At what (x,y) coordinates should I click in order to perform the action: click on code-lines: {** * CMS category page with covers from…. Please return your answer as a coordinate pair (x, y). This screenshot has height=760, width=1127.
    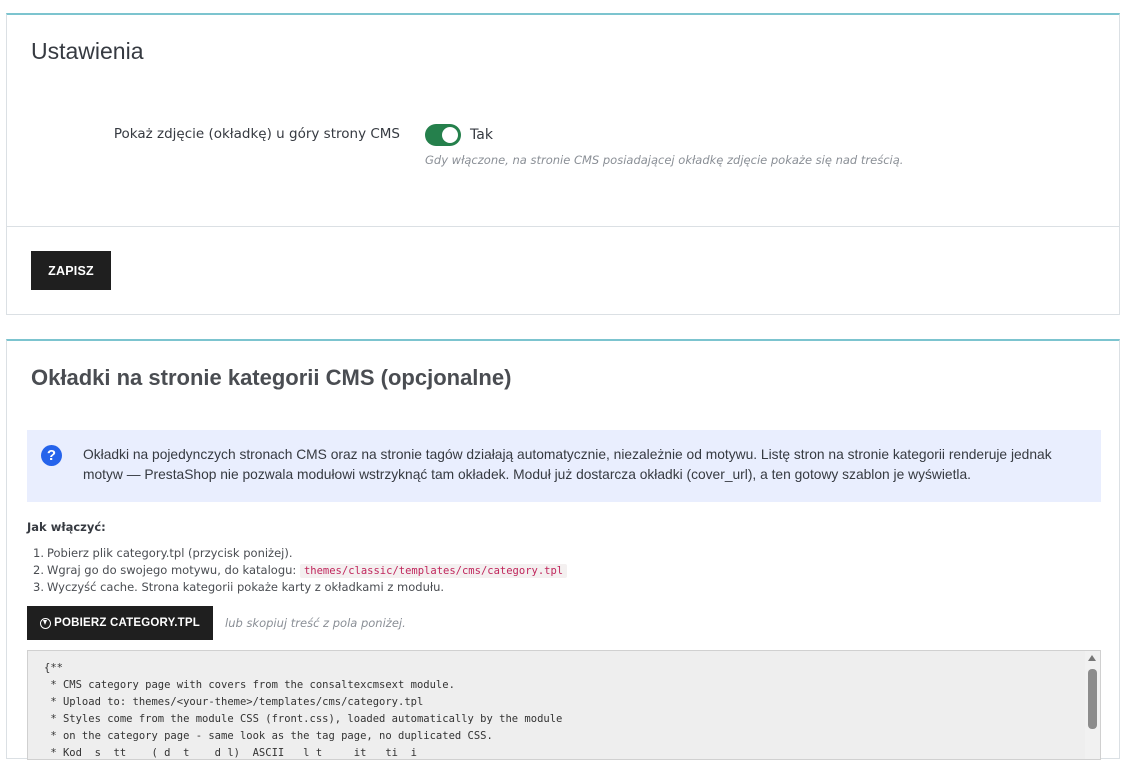
    Looking at the image, I should click on (303, 709).